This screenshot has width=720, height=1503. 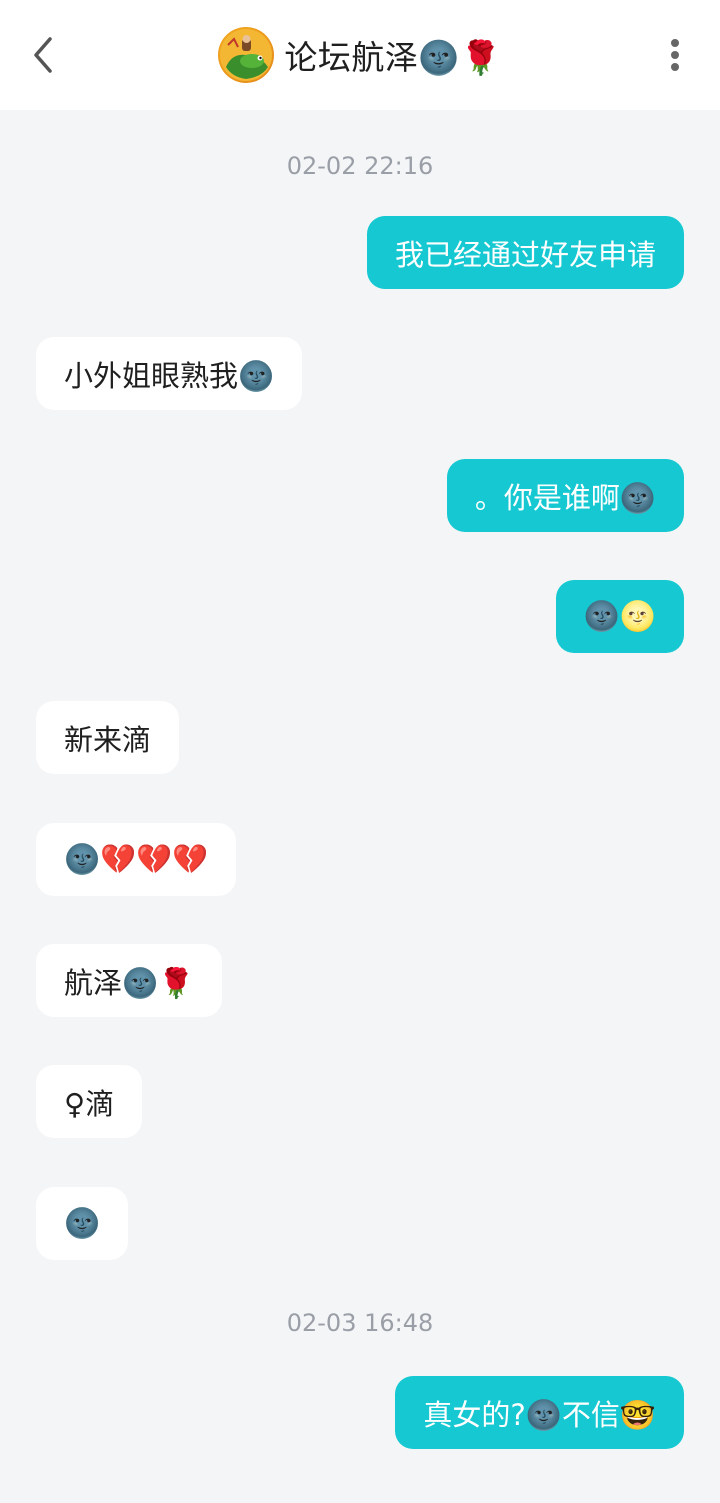 What do you see at coordinates (360, 166) in the screenshot?
I see `timestamp: 02-02 22:16` at bounding box center [360, 166].